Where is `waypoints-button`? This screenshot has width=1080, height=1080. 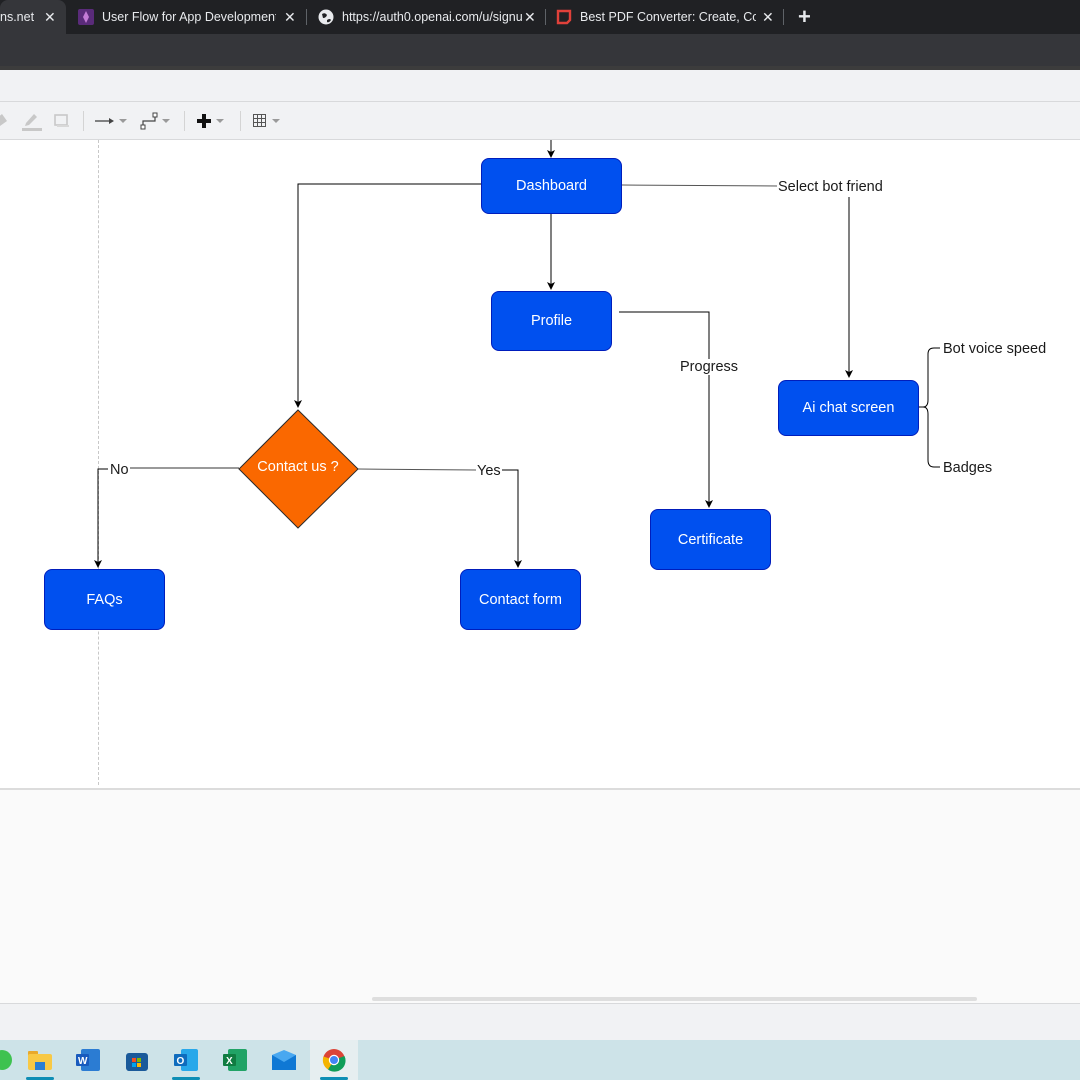
waypoints-button is located at coordinates (155, 121).